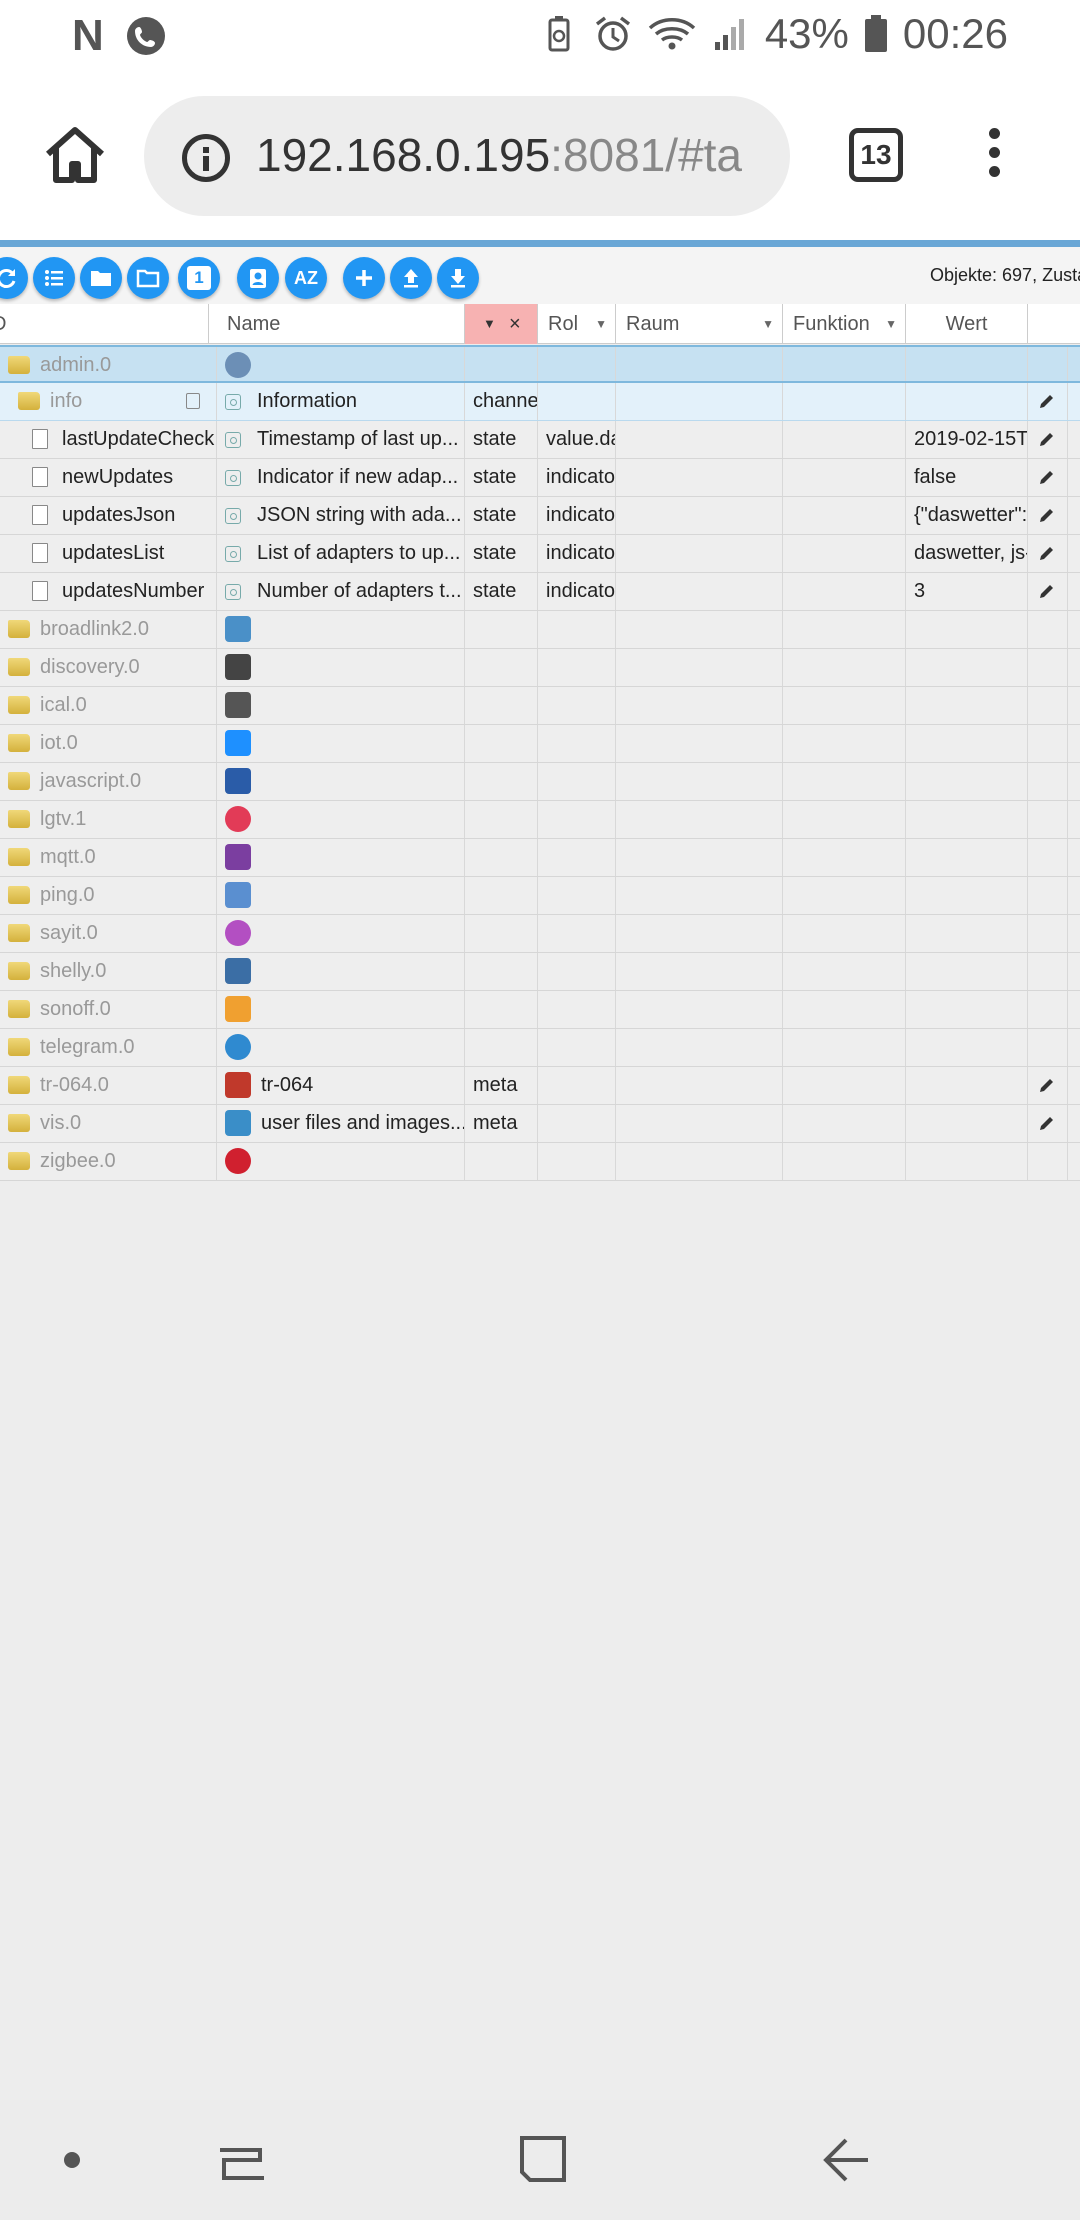  What do you see at coordinates (306, 278) in the screenshot?
I see `sort-az-icon: AZ` at bounding box center [306, 278].